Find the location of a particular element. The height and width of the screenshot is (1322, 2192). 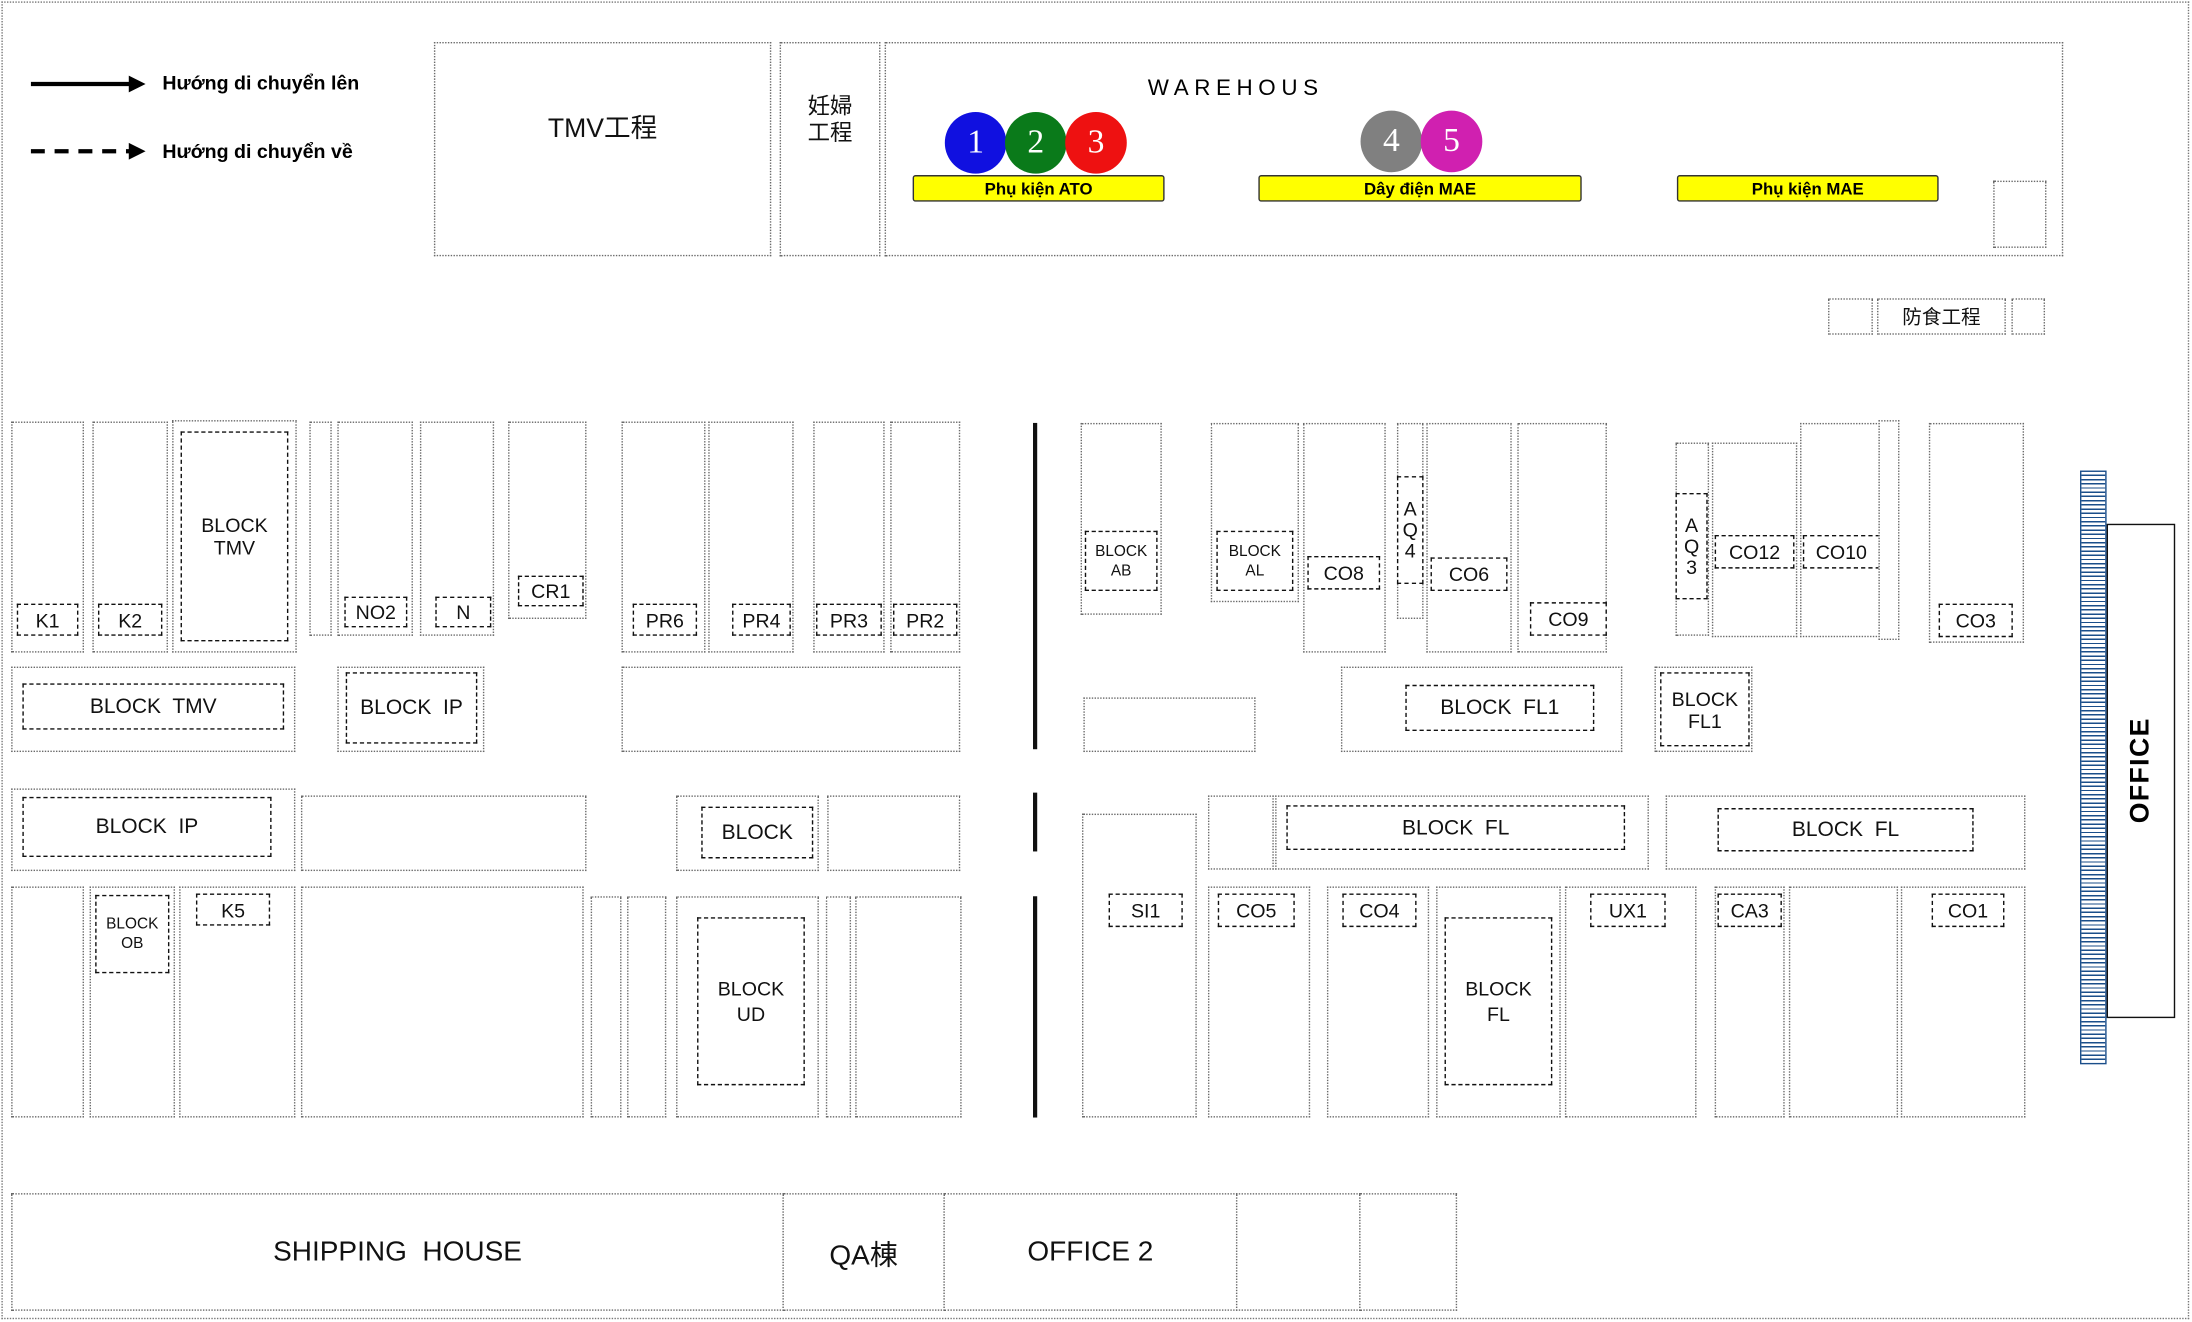

shipping-house-building: SHIPPING HOUSE is located at coordinates (397, 1252).